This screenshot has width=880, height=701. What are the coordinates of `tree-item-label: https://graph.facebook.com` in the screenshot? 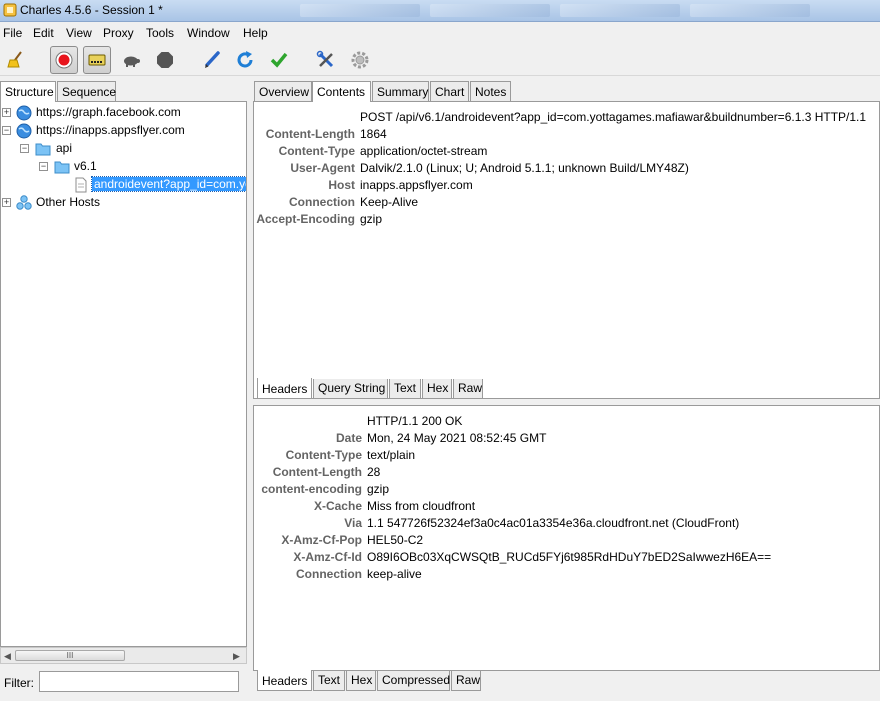 It's located at (108, 112).